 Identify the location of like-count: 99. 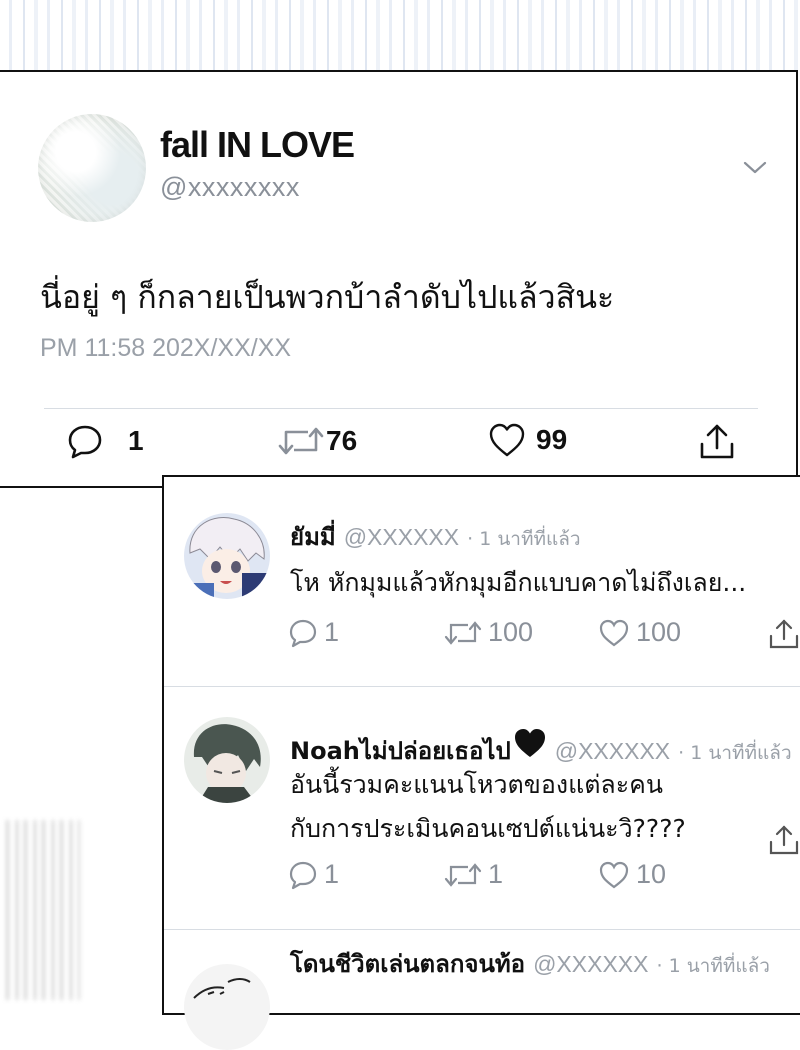
(552, 439).